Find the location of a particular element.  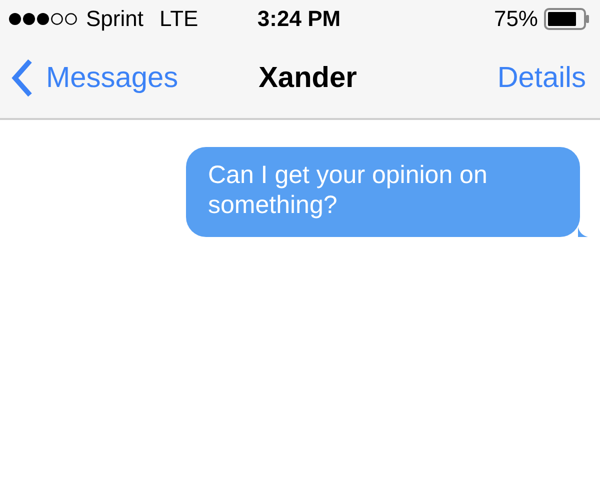

conversation-title: Xander is located at coordinates (308, 78).